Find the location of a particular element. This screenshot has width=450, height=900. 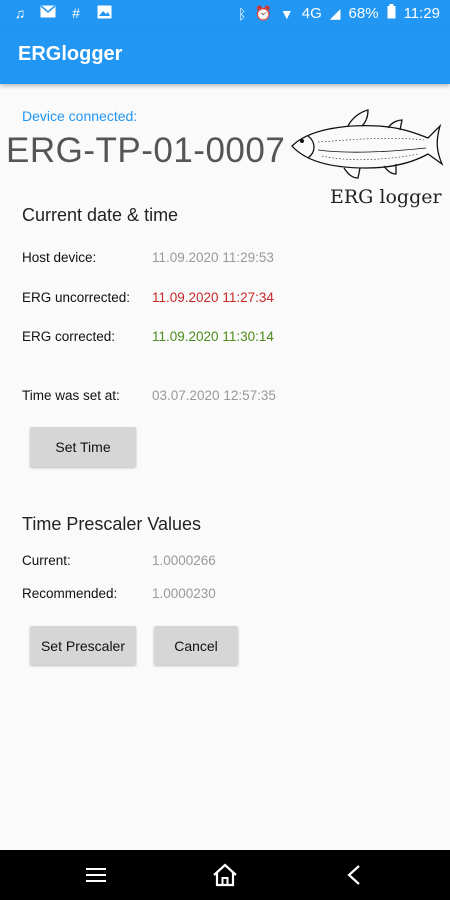

network-type: 4G is located at coordinates (311, 13).